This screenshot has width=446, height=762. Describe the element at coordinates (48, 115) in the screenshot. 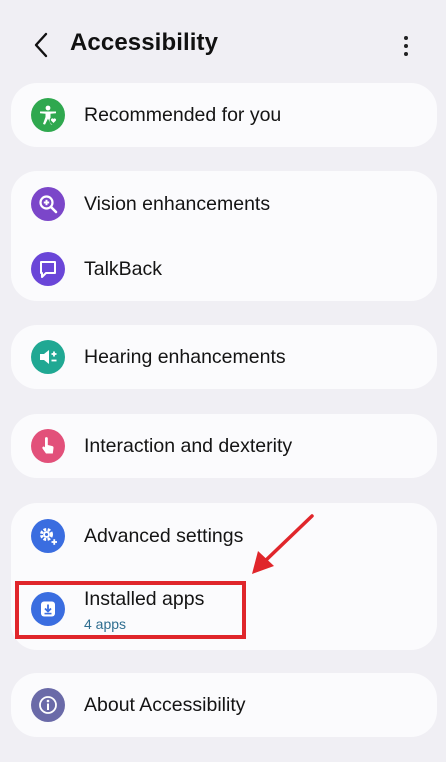

I see `accessibility-person-icon` at that location.